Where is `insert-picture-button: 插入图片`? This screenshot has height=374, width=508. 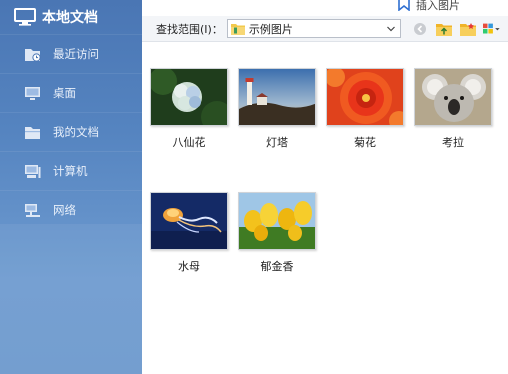 insert-picture-button: 插入图片 is located at coordinates (428, 6).